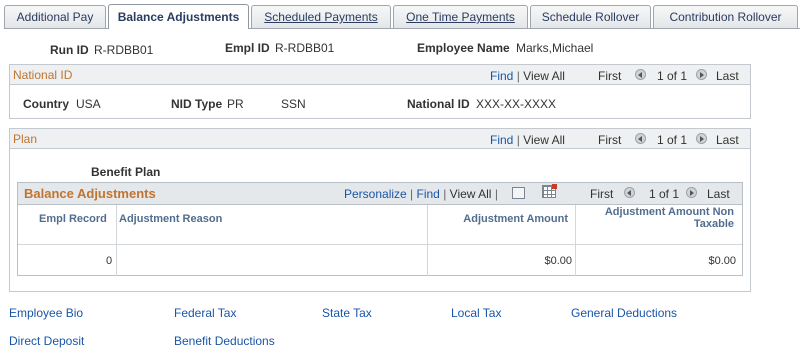 This screenshot has height=357, width=803. I want to click on national-id-nav: Find | View All, so click(527, 76).